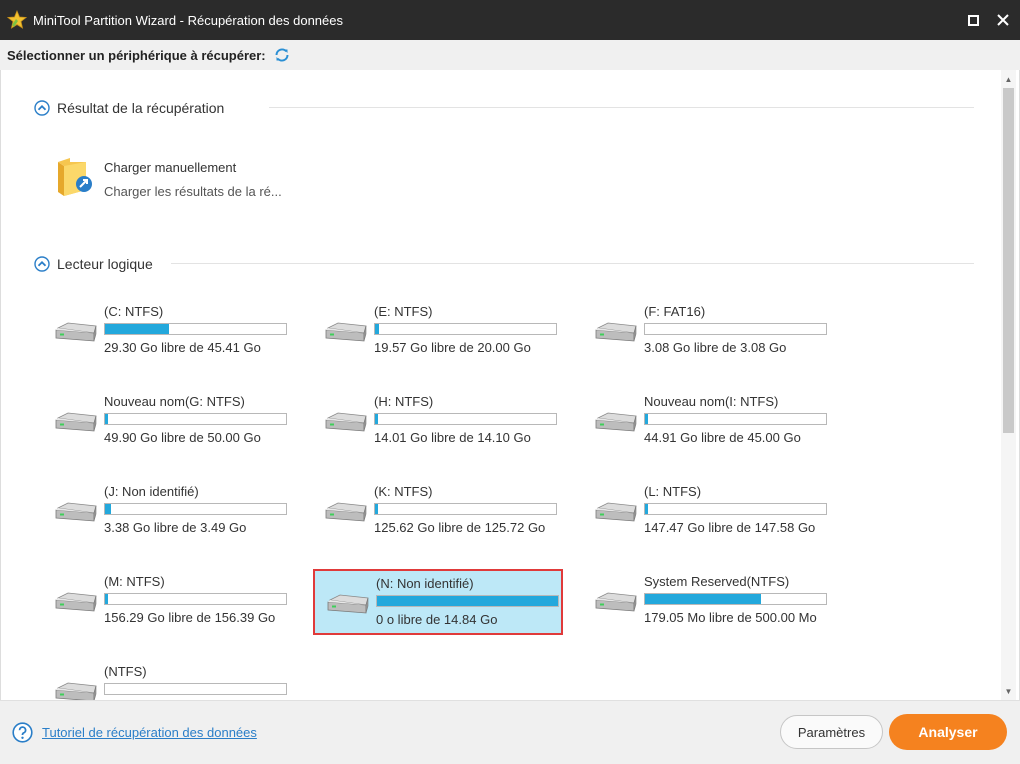 The height and width of the screenshot is (764, 1020). I want to click on drive-free-space: 14.01 Go libre de 14.10 Go, so click(452, 437).